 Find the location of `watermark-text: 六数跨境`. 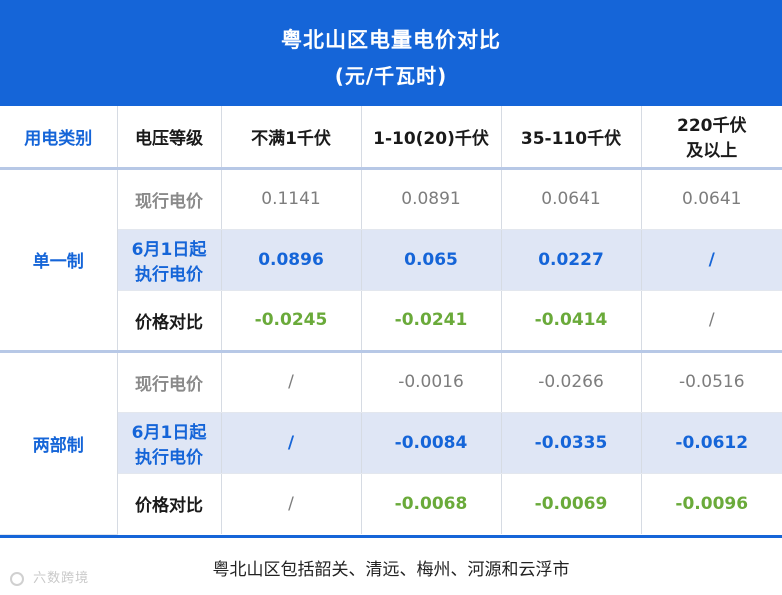

watermark-text: 六数跨境 is located at coordinates (61, 578).